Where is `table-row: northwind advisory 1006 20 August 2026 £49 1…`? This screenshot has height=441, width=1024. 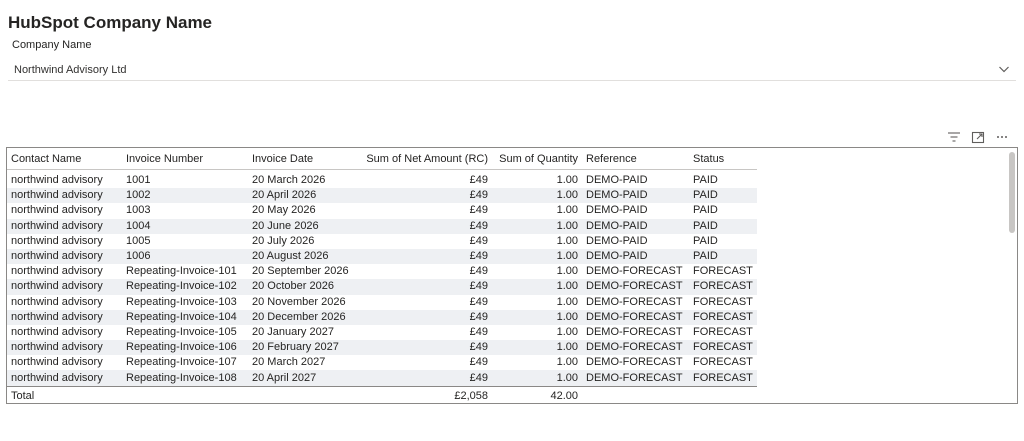
table-row: northwind advisory 1006 20 August 2026 £49 1… is located at coordinates (382, 256).